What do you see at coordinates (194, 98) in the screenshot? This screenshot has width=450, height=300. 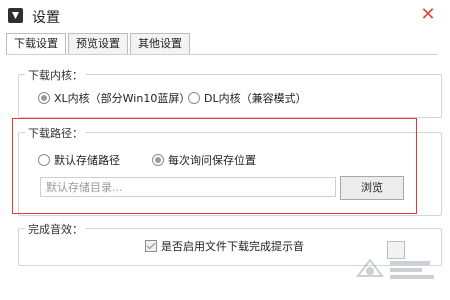 I see `radio-icon-unselected` at bounding box center [194, 98].